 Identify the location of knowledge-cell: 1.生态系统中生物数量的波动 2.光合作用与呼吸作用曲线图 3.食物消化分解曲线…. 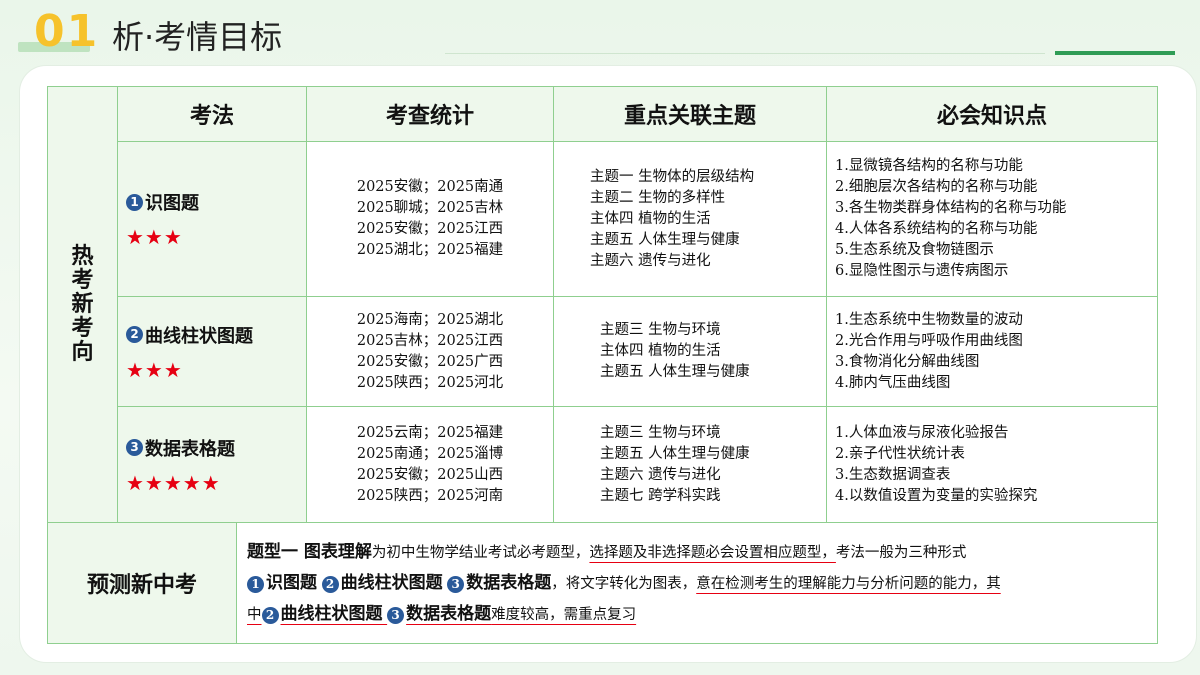
(992, 351).